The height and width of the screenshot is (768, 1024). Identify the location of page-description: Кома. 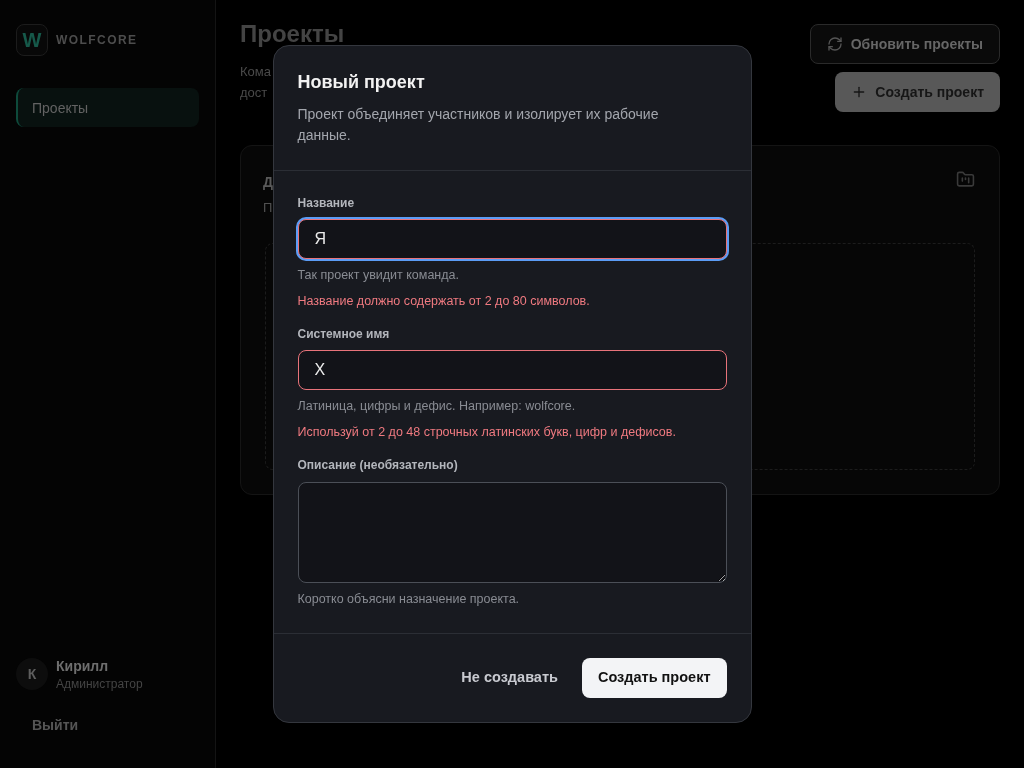
(255, 72).